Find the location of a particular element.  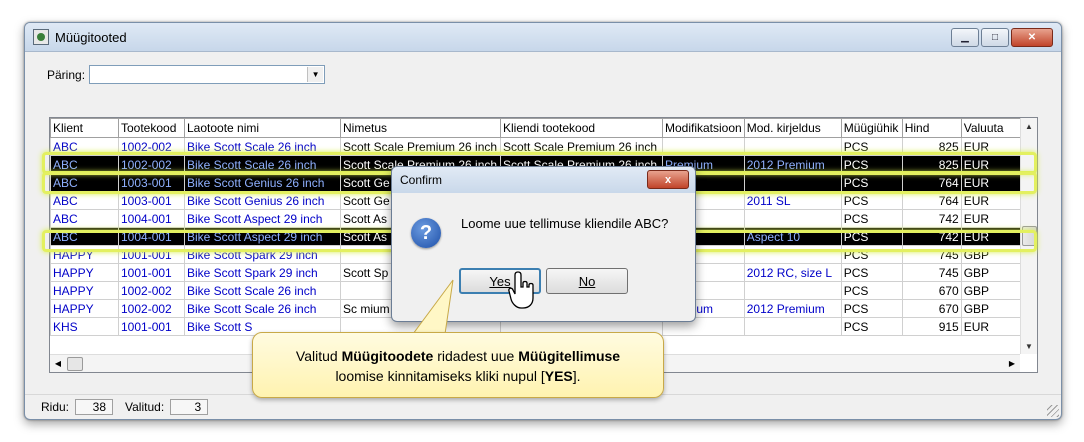

table-cell: Aspect 10 is located at coordinates (792, 236).